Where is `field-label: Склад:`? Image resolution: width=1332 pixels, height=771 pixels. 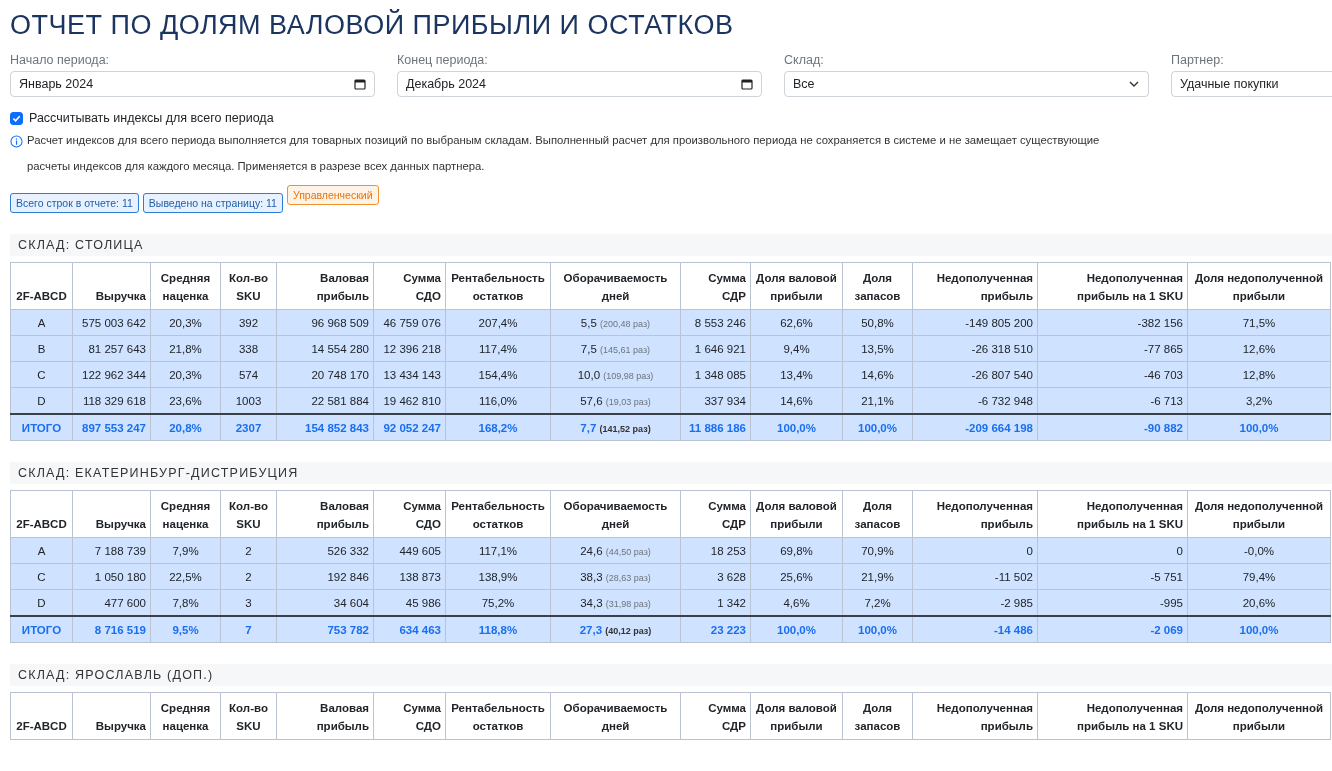 field-label: Склад: is located at coordinates (804, 60).